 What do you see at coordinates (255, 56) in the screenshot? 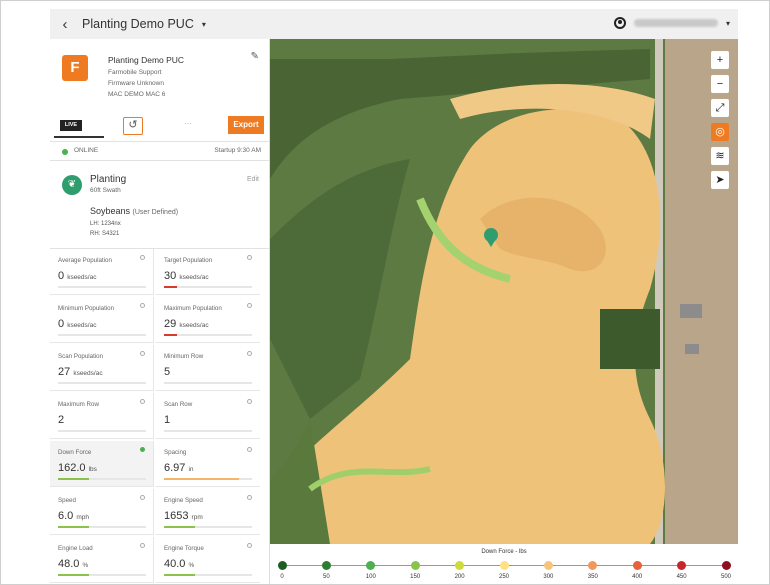
I see `pencil-icon: ✎` at bounding box center [255, 56].